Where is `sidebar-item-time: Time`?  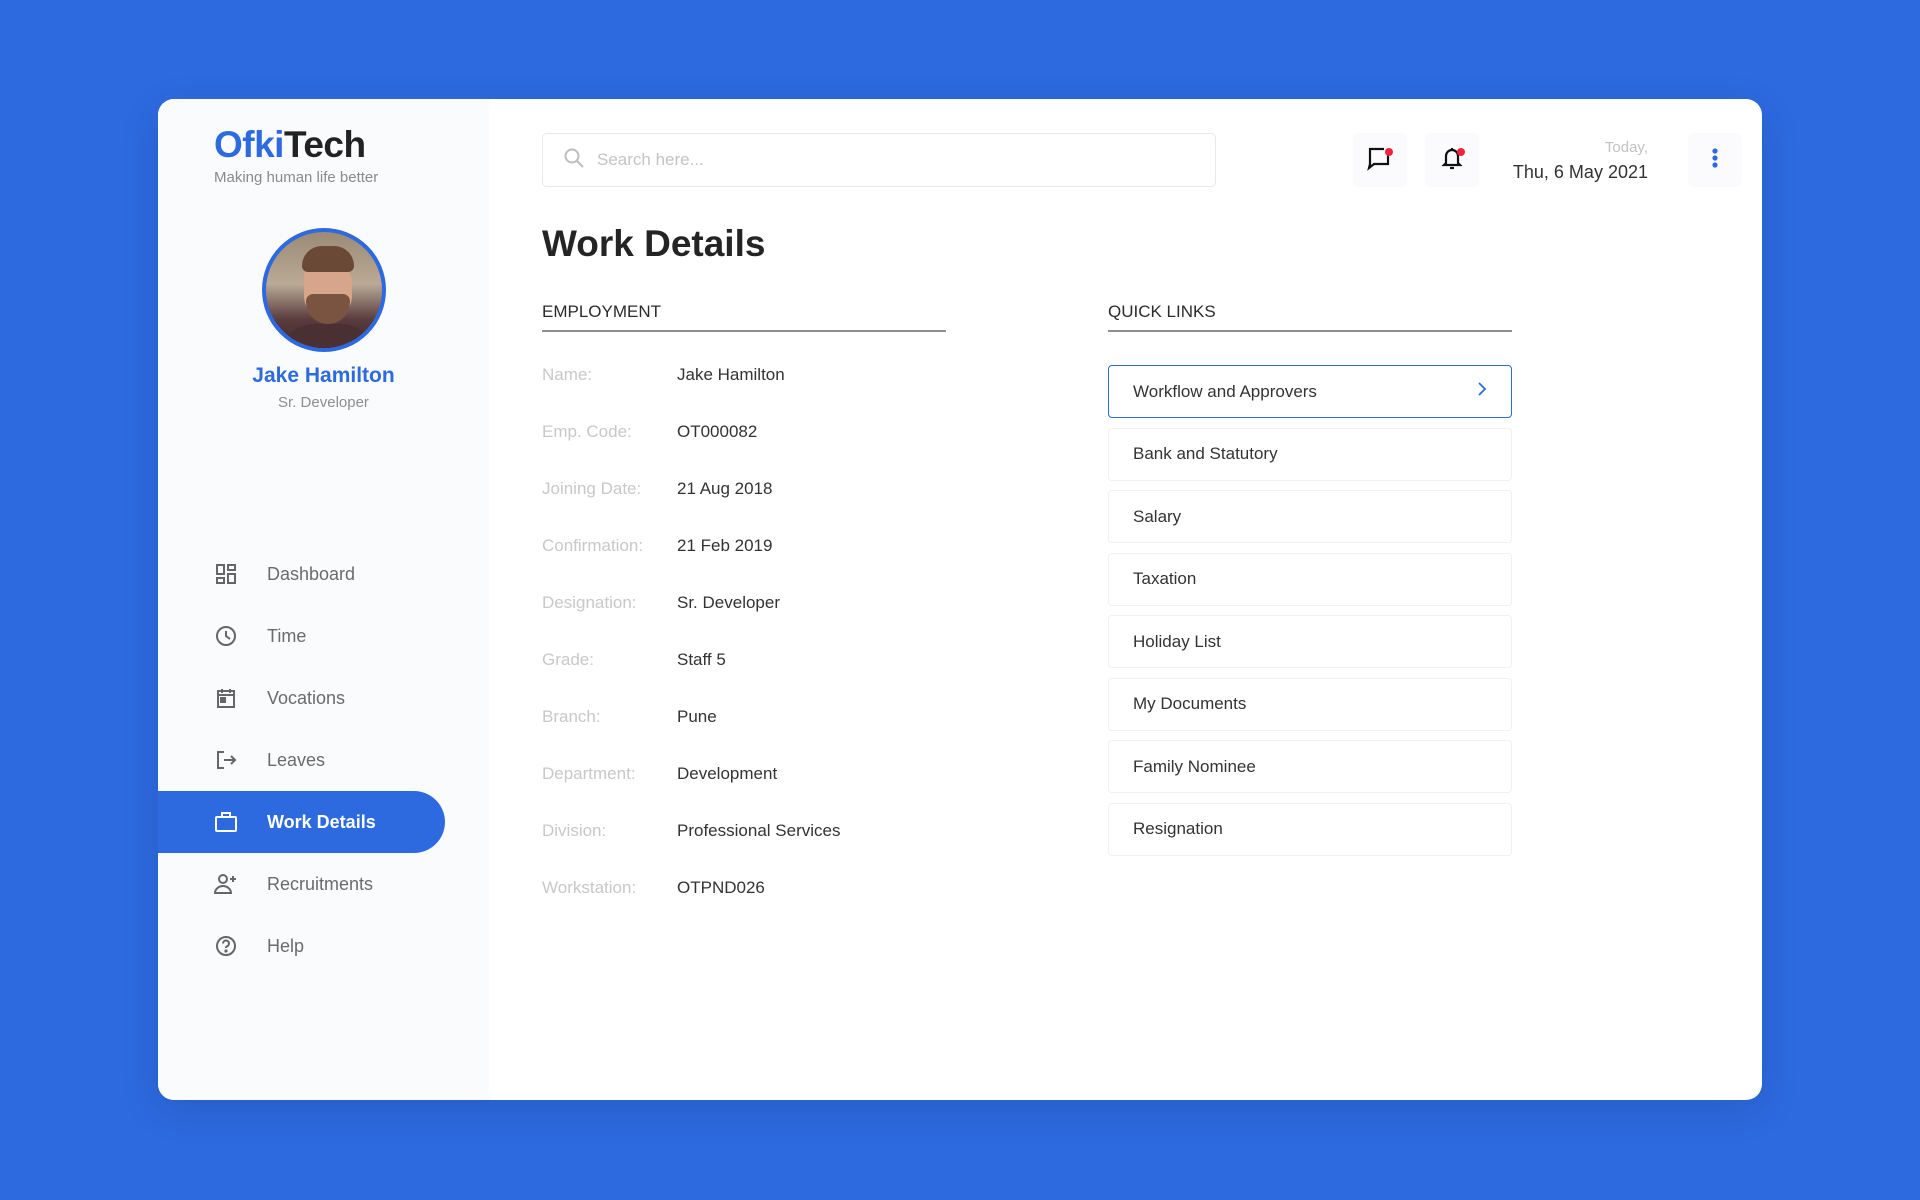 sidebar-item-time: Time is located at coordinates (323, 636).